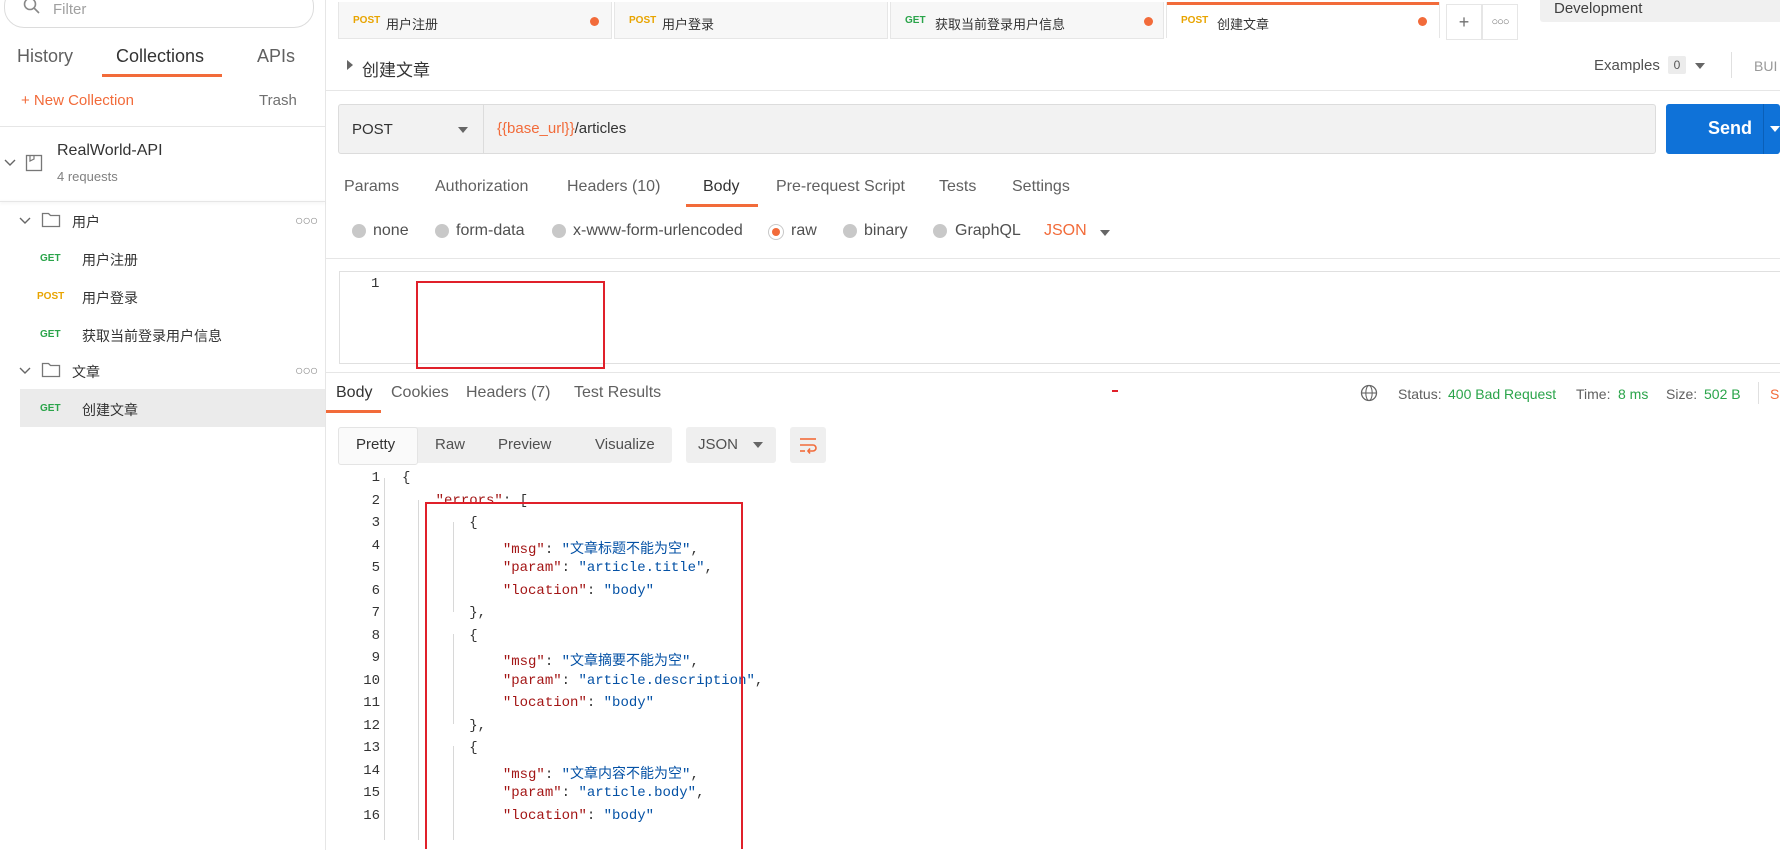  I want to click on request-tab: POST 用户注册, so click(475, 20).